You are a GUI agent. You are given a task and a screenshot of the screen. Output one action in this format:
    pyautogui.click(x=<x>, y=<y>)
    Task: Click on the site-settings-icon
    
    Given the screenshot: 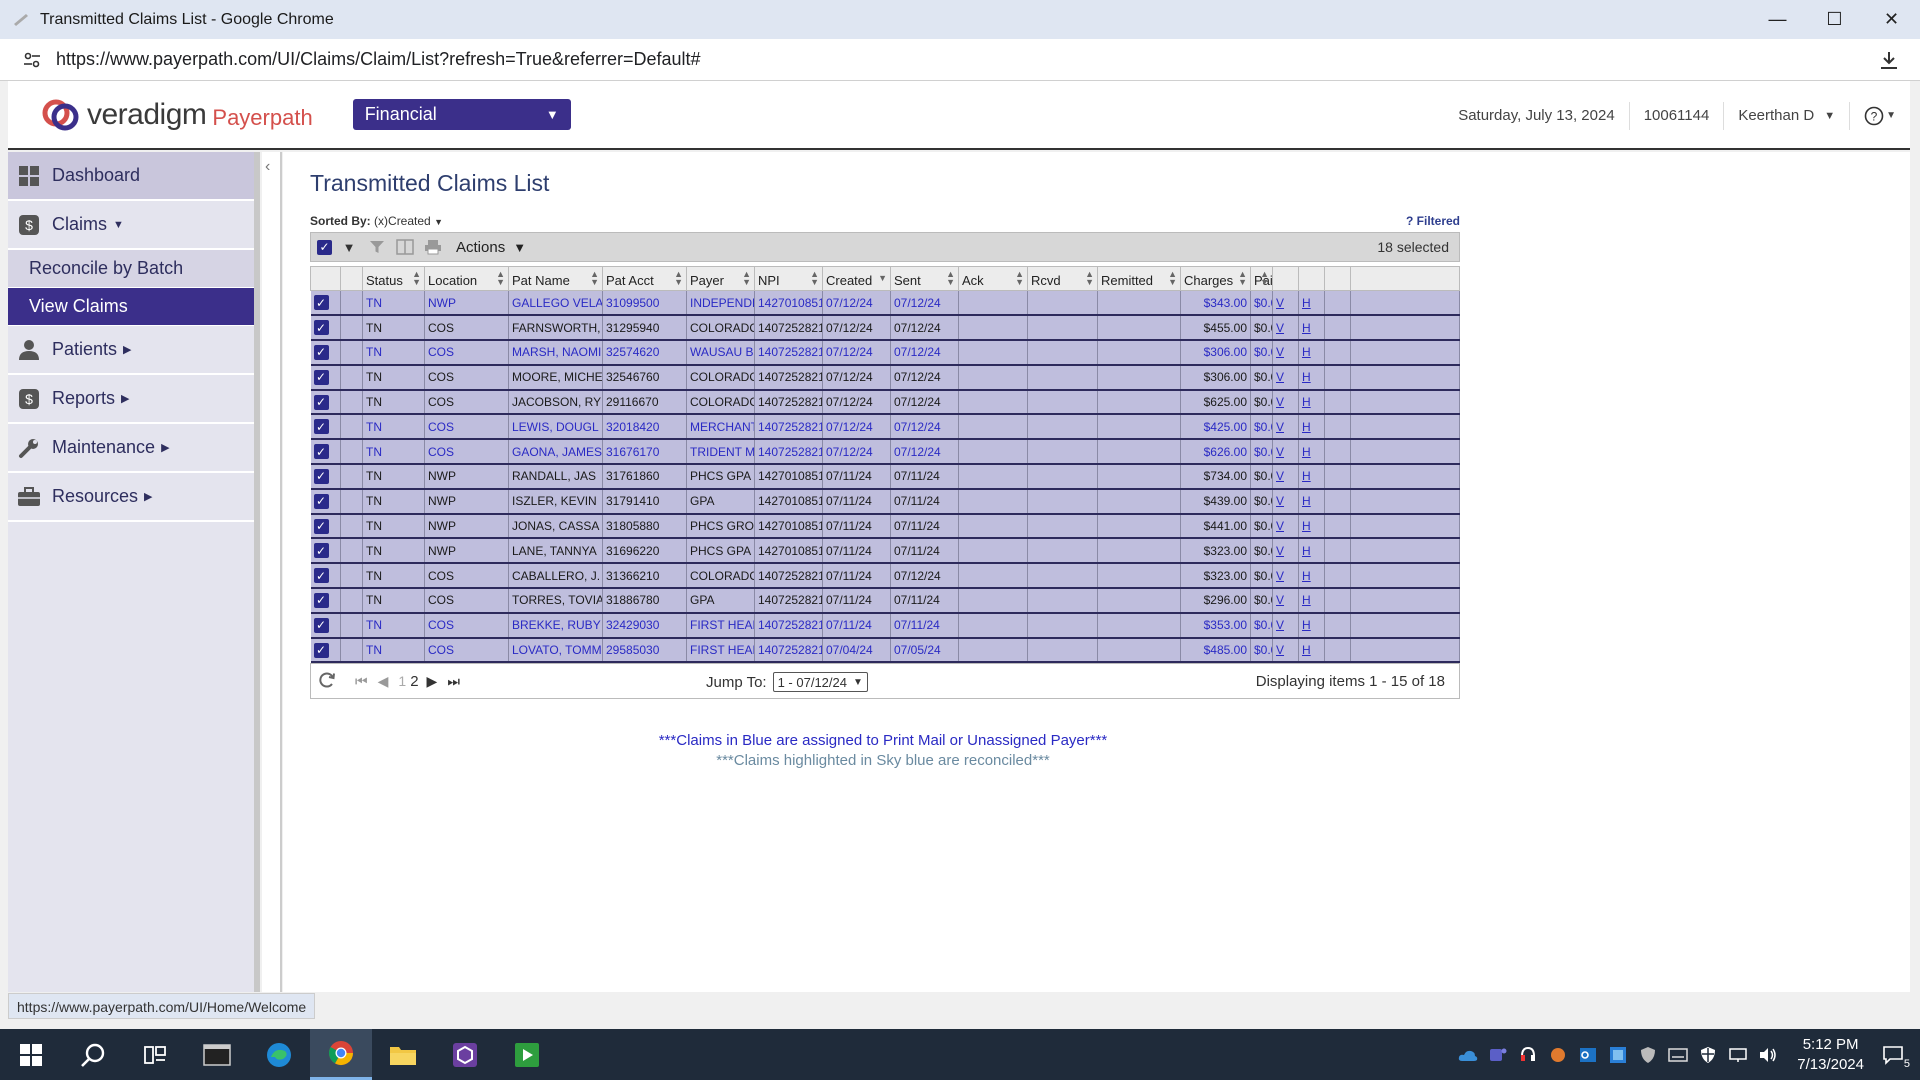 What is the action you would take?
    pyautogui.click(x=32, y=60)
    